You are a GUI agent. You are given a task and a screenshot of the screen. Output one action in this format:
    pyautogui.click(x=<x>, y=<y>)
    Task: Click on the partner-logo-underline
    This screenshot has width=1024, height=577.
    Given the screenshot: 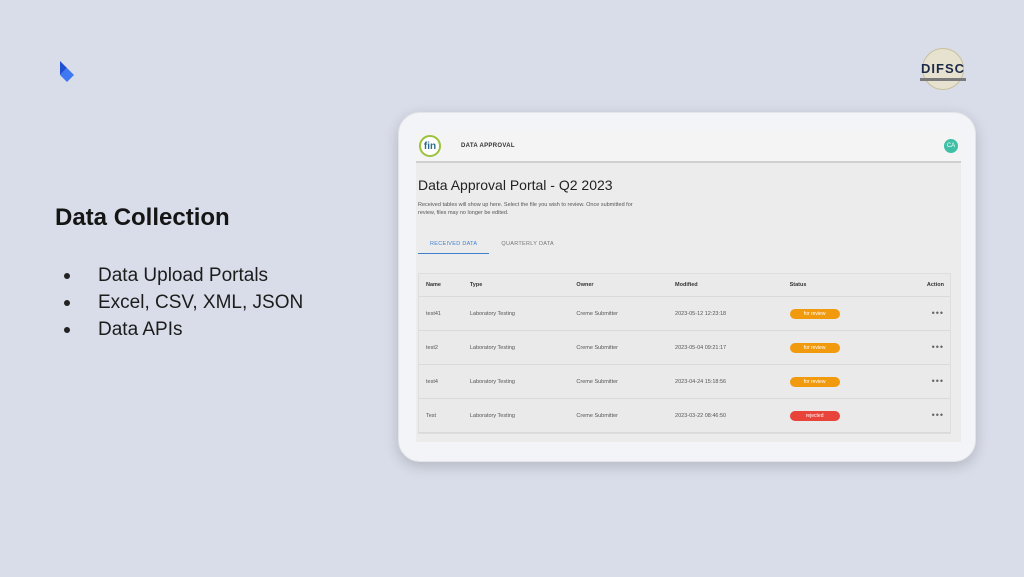 What is the action you would take?
    pyautogui.click(x=943, y=79)
    